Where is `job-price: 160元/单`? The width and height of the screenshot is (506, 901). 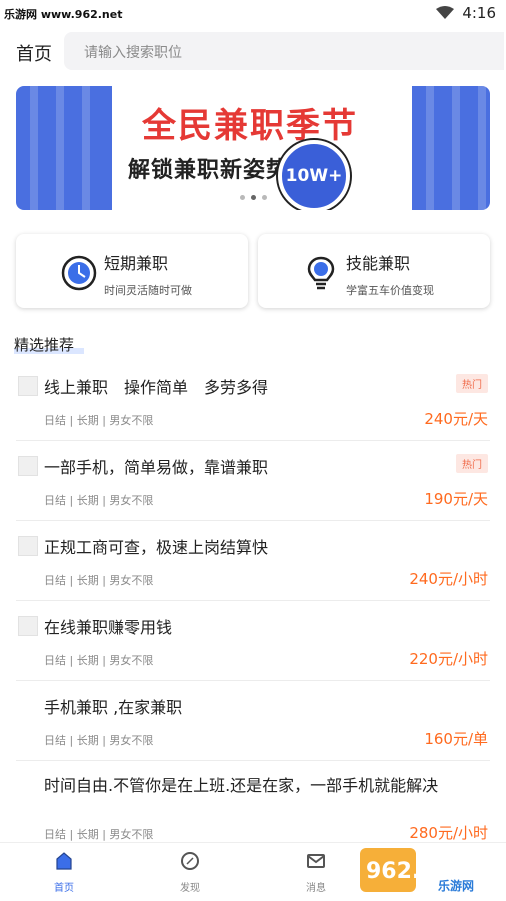
job-price: 160元/单 is located at coordinates (456, 739).